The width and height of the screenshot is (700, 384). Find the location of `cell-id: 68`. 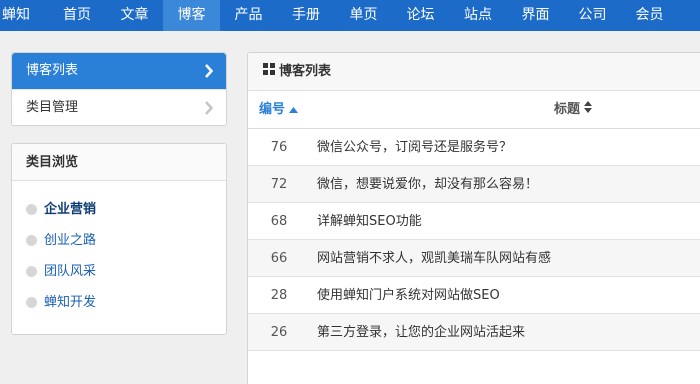

cell-id: 68 is located at coordinates (279, 221).